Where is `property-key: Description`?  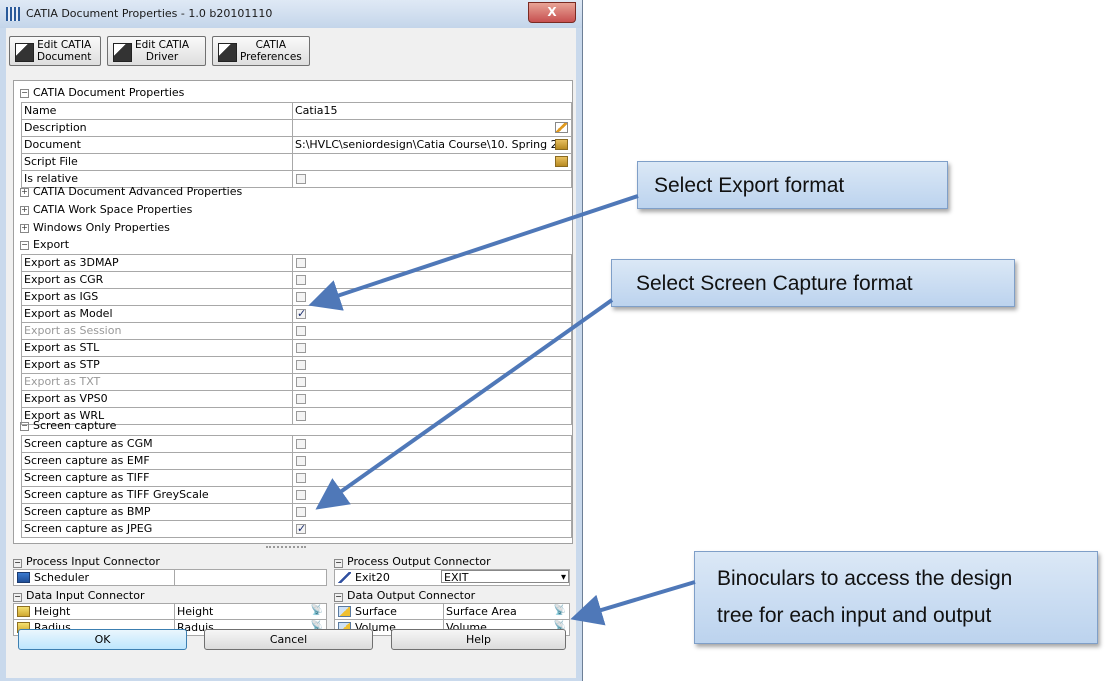 property-key: Description is located at coordinates (157, 128).